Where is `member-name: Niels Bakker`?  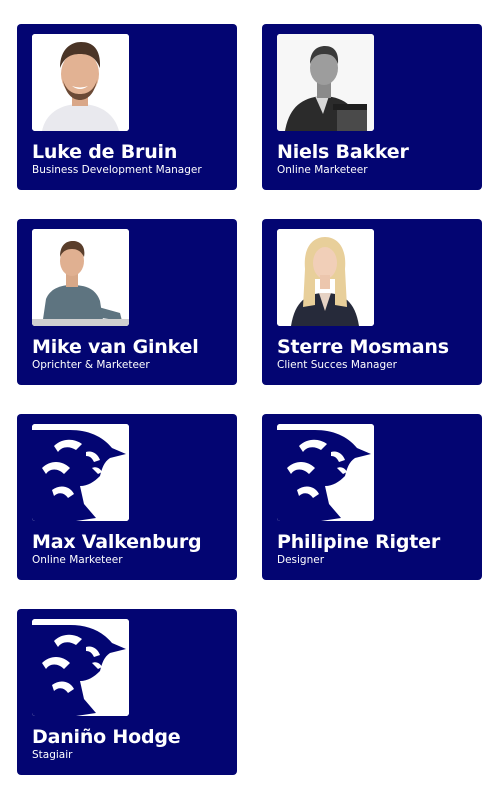 member-name: Niels Bakker is located at coordinates (343, 152).